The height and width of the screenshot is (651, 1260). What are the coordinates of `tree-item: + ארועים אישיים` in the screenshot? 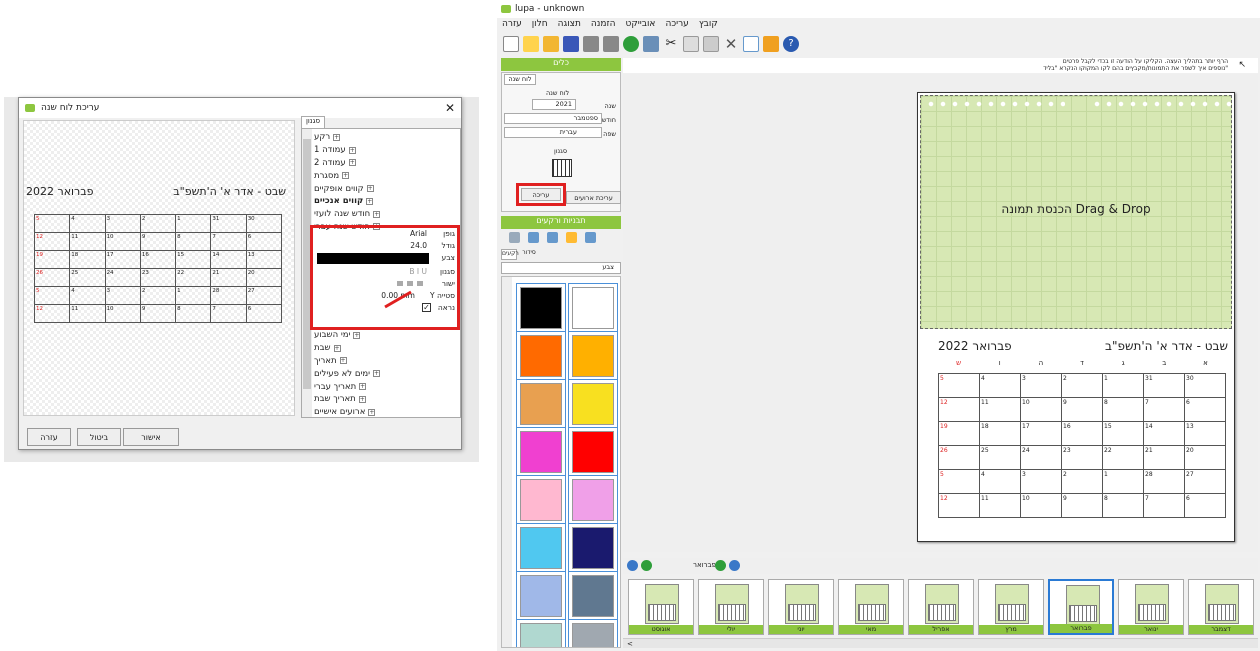 It's located at (387, 412).